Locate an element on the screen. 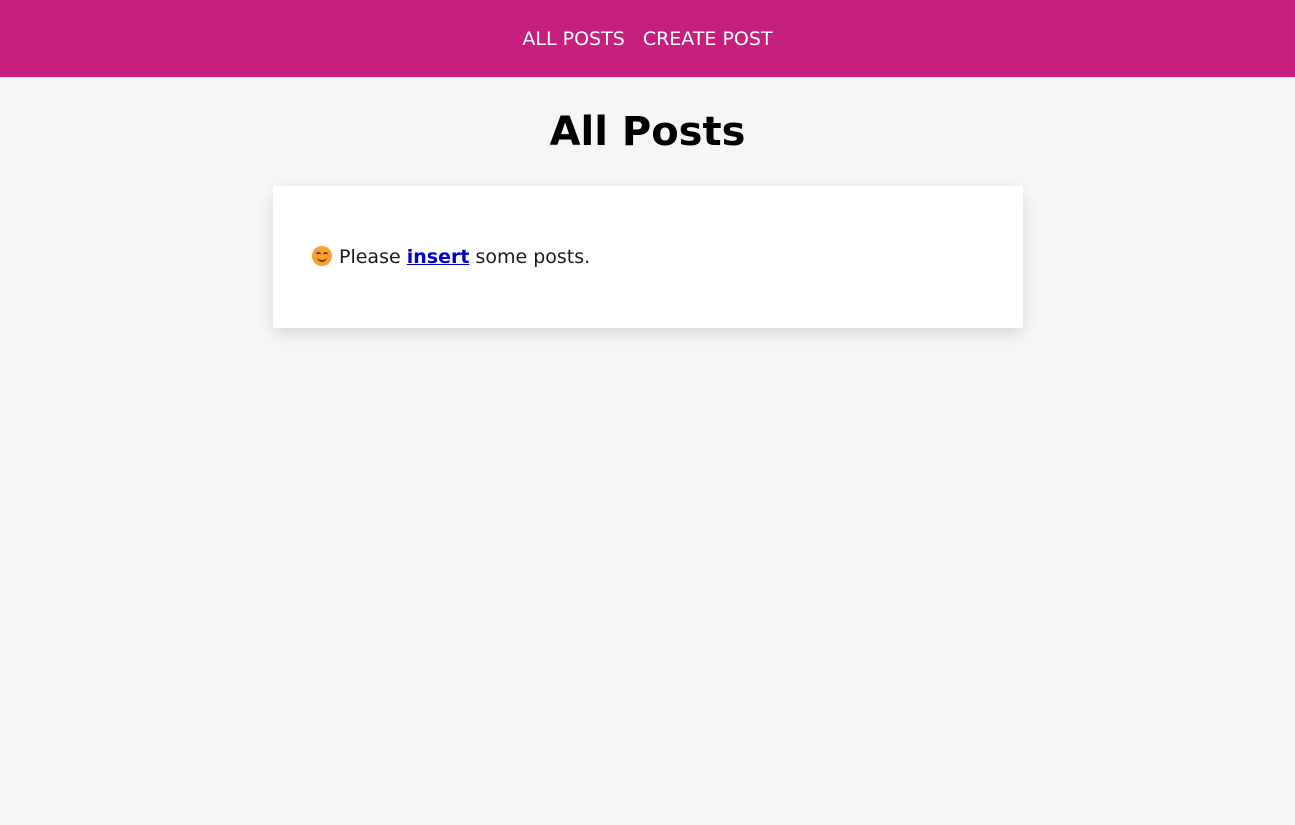 The image size is (1295, 825). smiling-face-icon is located at coordinates (322, 256).